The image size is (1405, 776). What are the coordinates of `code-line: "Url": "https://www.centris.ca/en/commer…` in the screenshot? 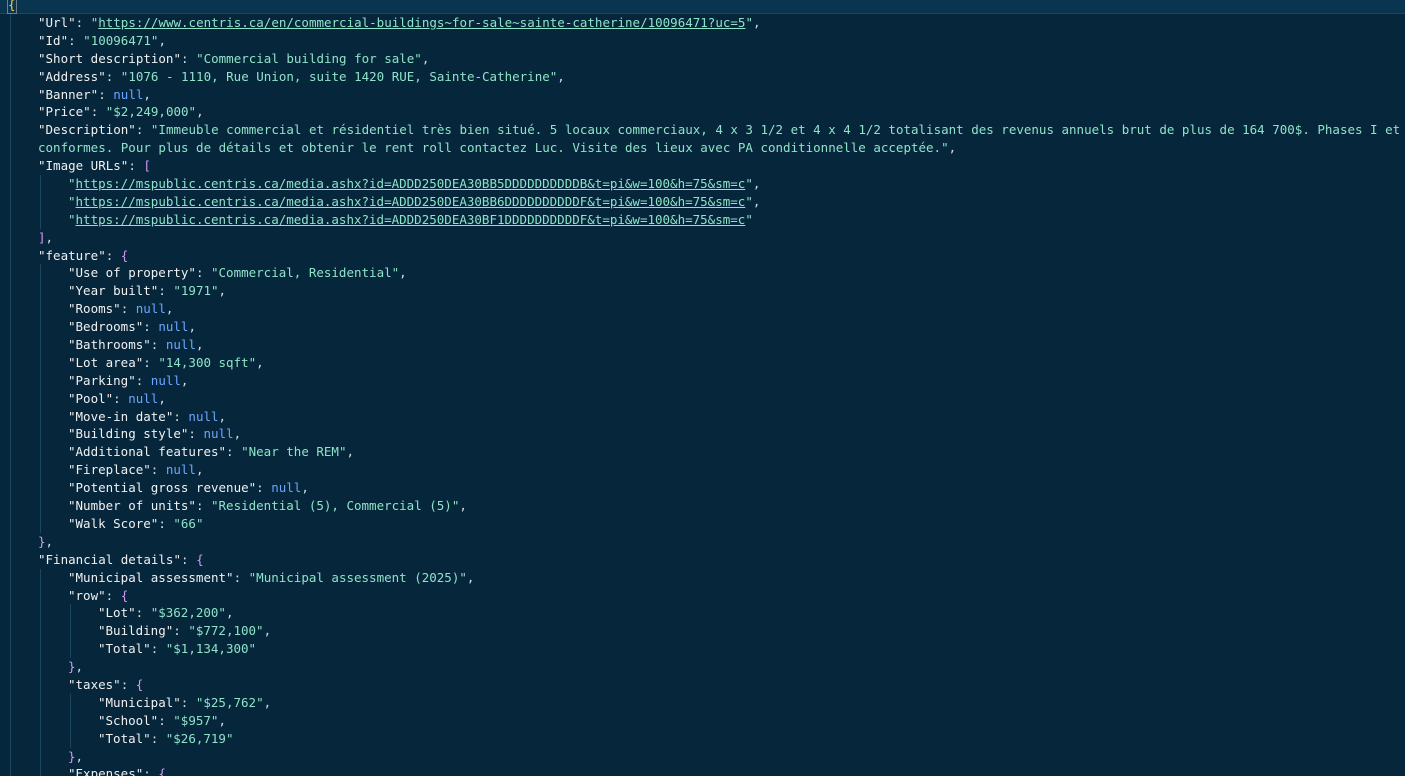 It's located at (706, 23).